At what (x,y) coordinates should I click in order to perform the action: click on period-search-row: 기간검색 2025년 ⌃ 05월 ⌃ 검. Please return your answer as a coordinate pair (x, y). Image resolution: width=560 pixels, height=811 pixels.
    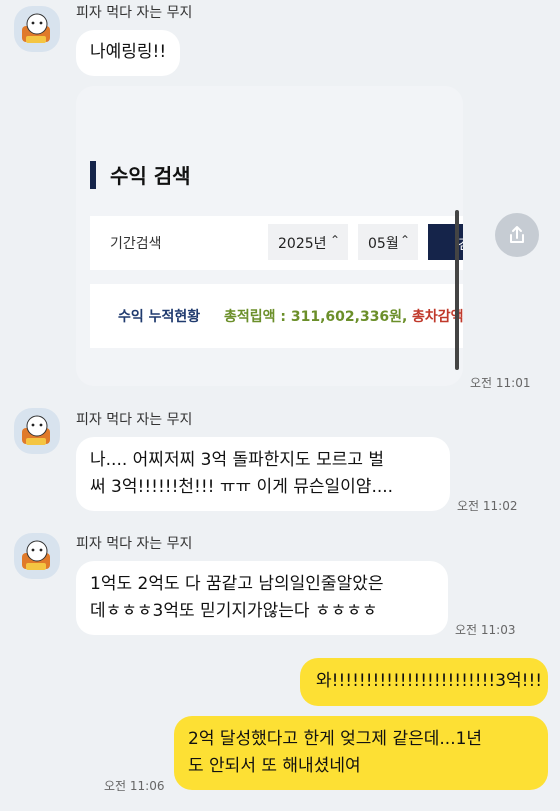
    Looking at the image, I should click on (276, 243).